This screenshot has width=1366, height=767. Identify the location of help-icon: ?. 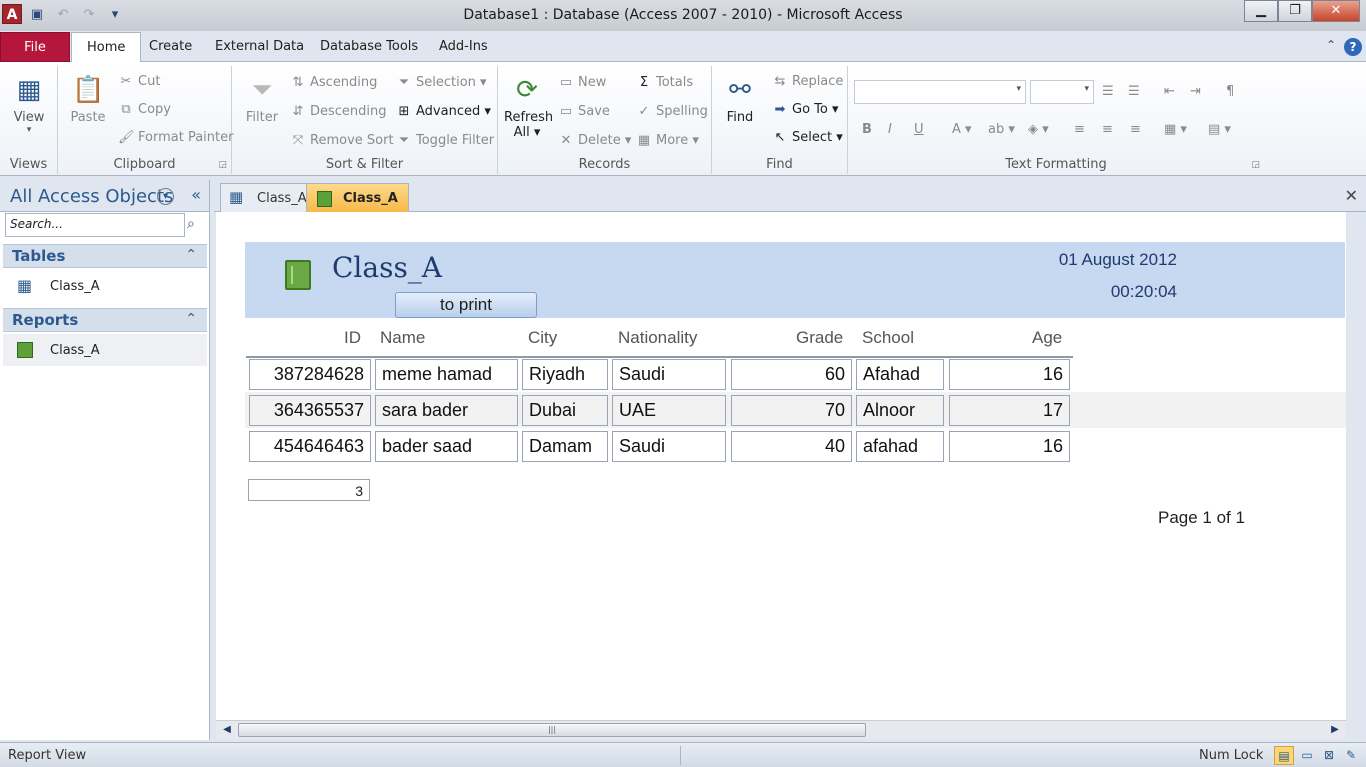
(1353, 47).